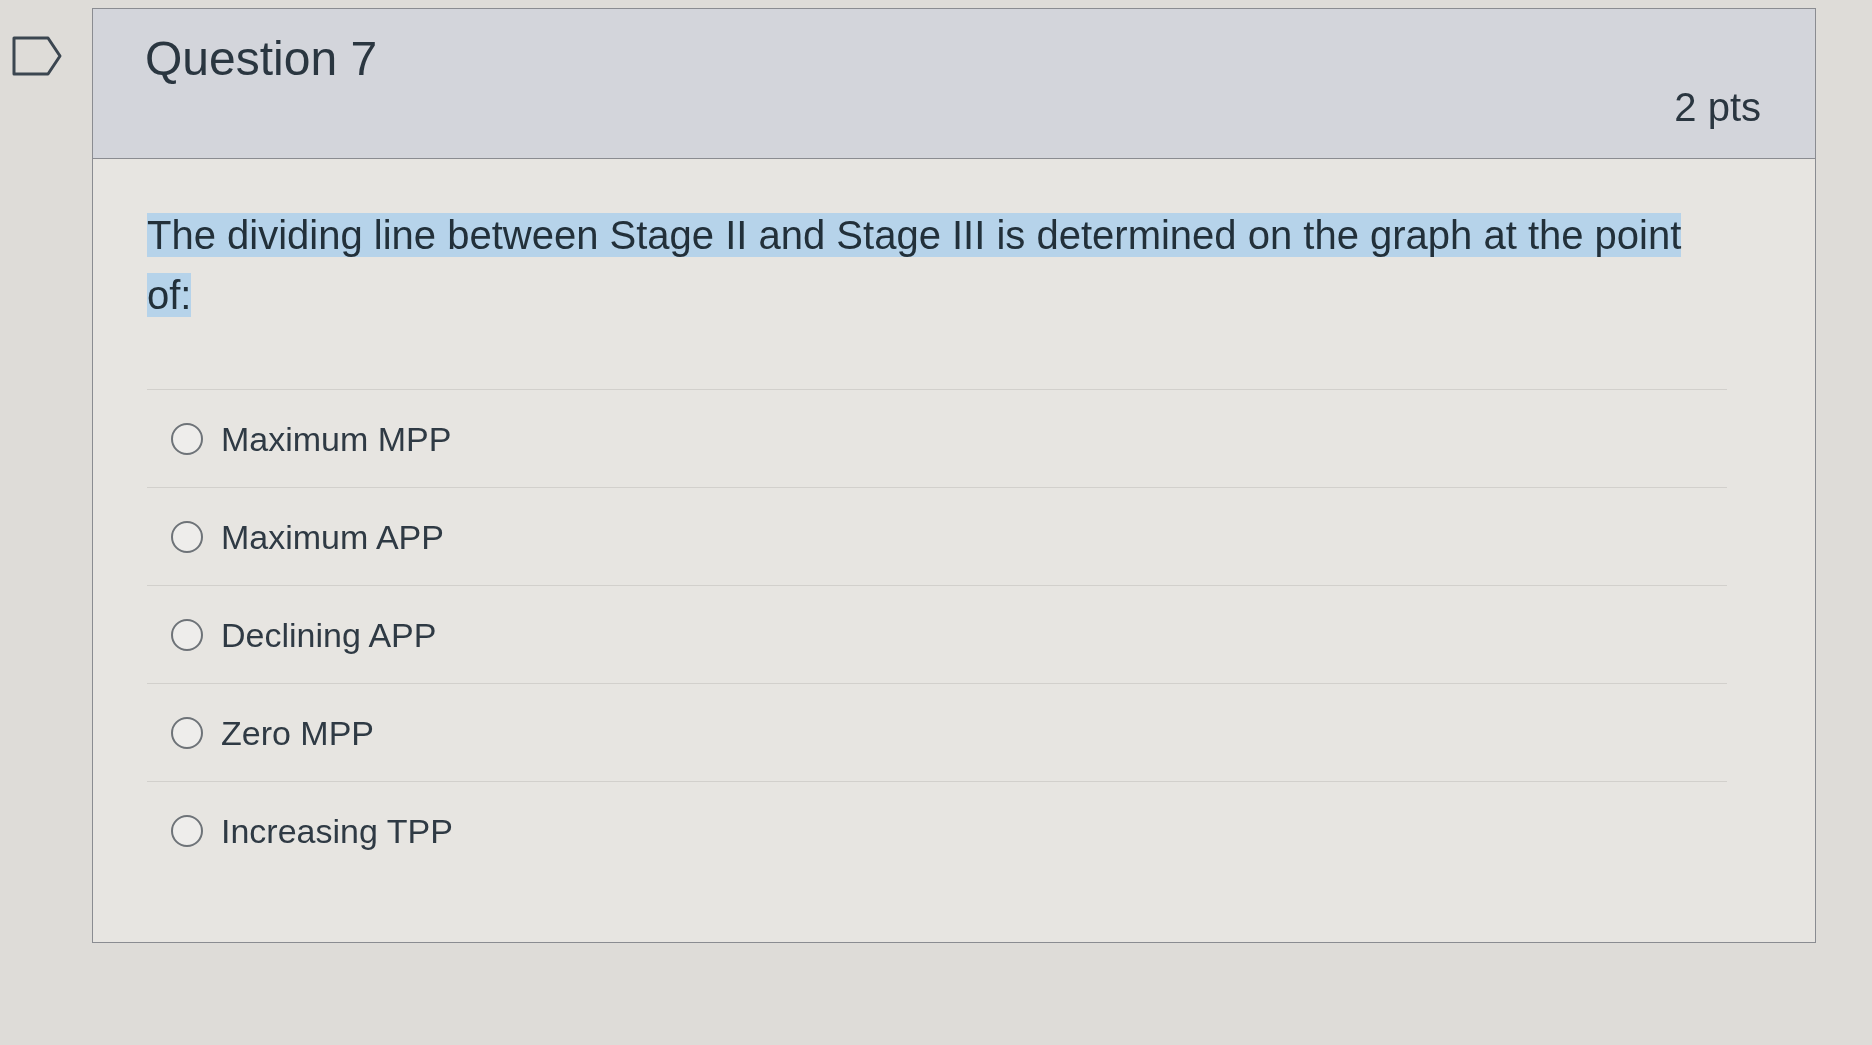 The width and height of the screenshot is (1872, 1045). I want to click on answer-label: Maximum APP, so click(332, 536).